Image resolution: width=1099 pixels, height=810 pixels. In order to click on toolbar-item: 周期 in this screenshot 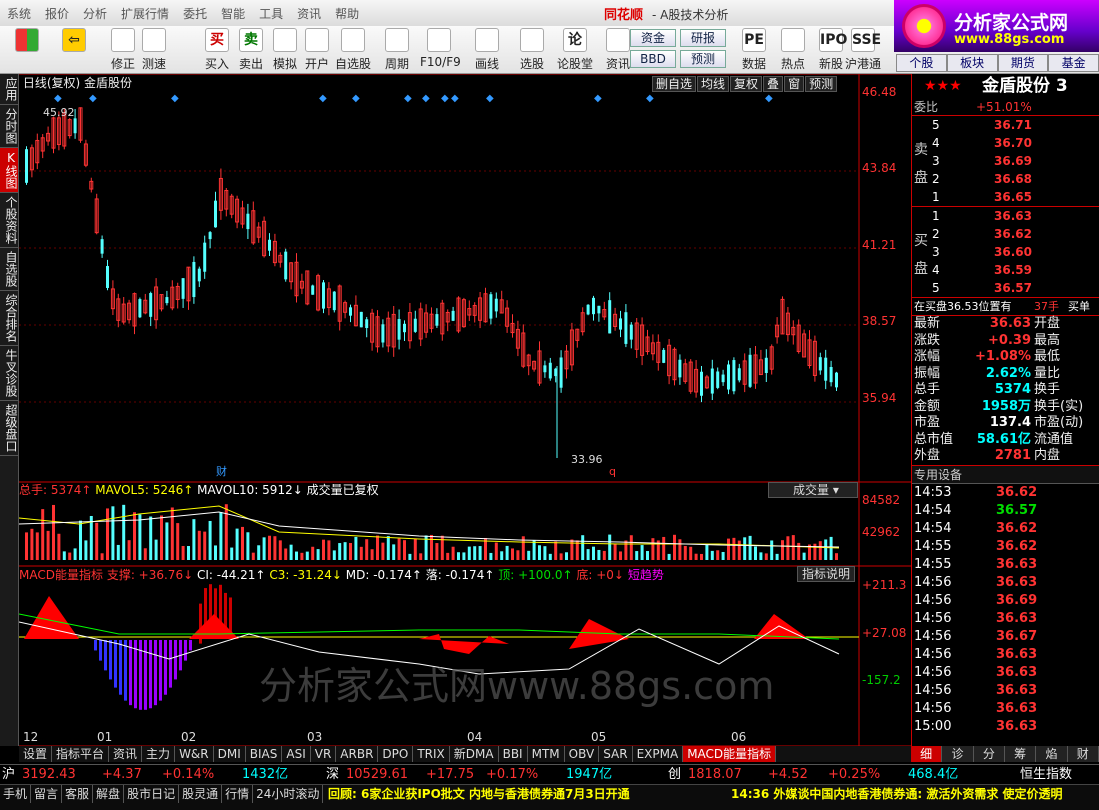, I will do `click(397, 50)`.